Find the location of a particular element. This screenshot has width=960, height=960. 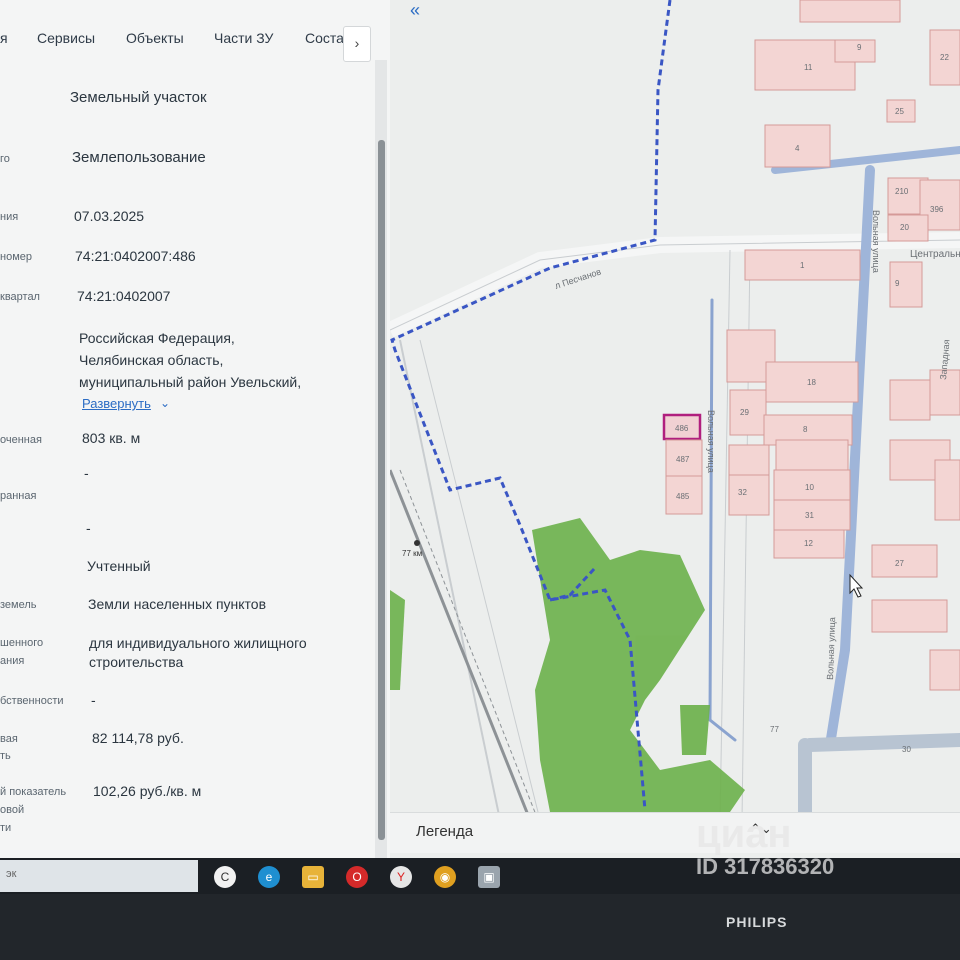

parcel-number: 396 is located at coordinates (937, 209).